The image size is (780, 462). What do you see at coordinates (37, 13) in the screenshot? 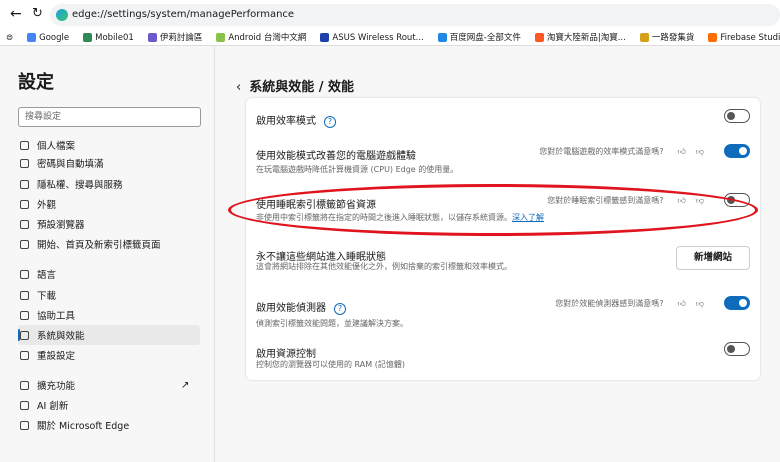
I see `refresh-icon: ↻` at bounding box center [37, 13].